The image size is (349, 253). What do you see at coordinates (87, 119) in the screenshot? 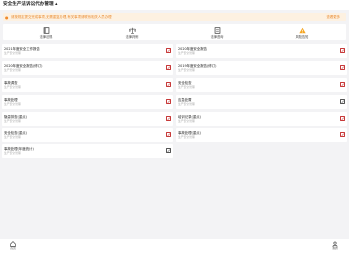
I see `list-item: 隐患排查(重点) 生产安全管理` at bounding box center [87, 119].